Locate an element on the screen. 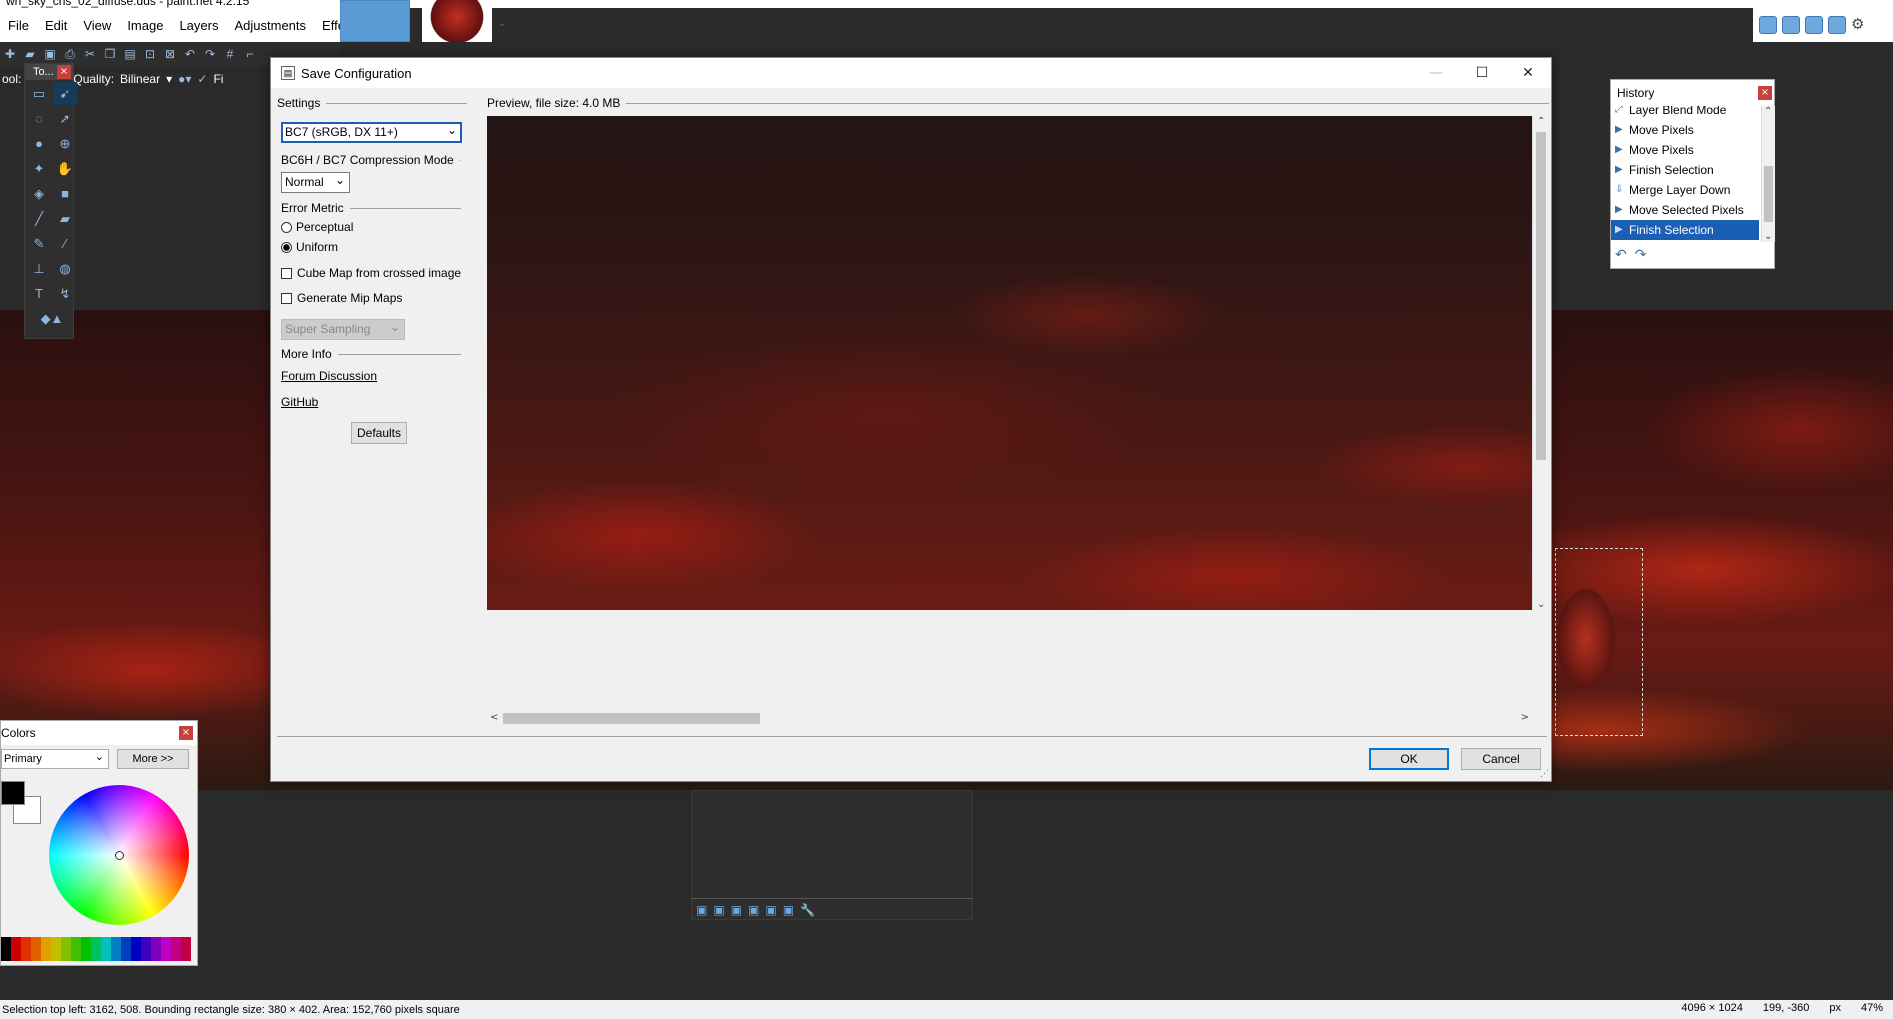  ok-button: OK is located at coordinates (1409, 759).